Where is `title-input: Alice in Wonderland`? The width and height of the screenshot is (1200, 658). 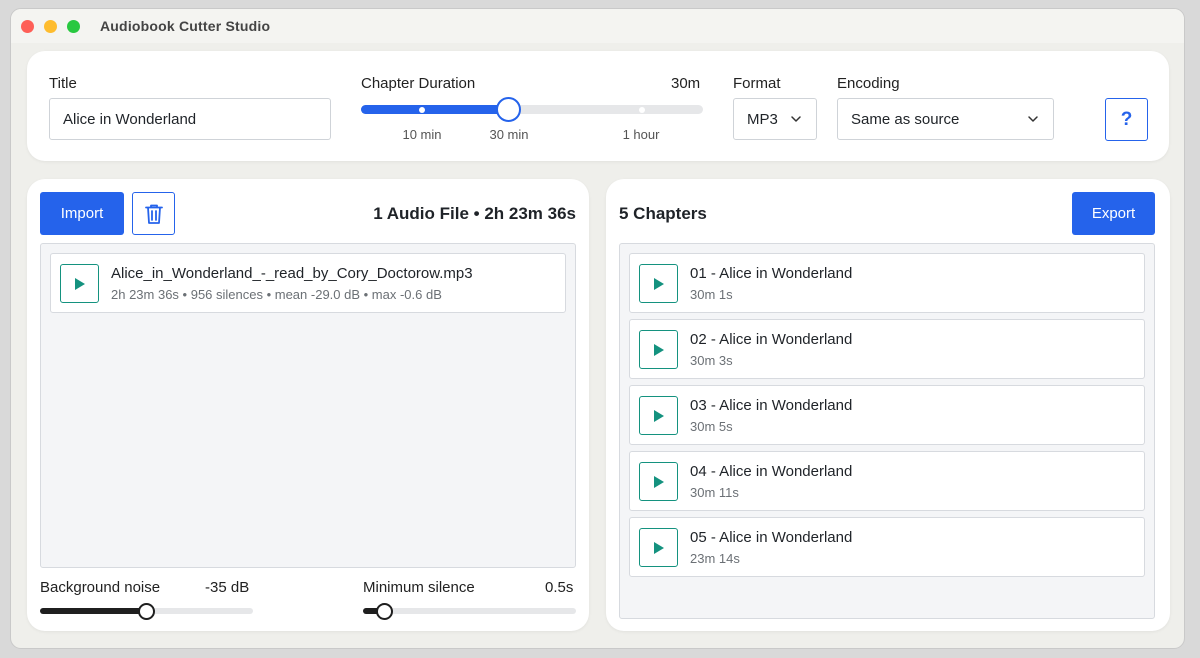
title-input: Alice in Wonderland is located at coordinates (190, 119).